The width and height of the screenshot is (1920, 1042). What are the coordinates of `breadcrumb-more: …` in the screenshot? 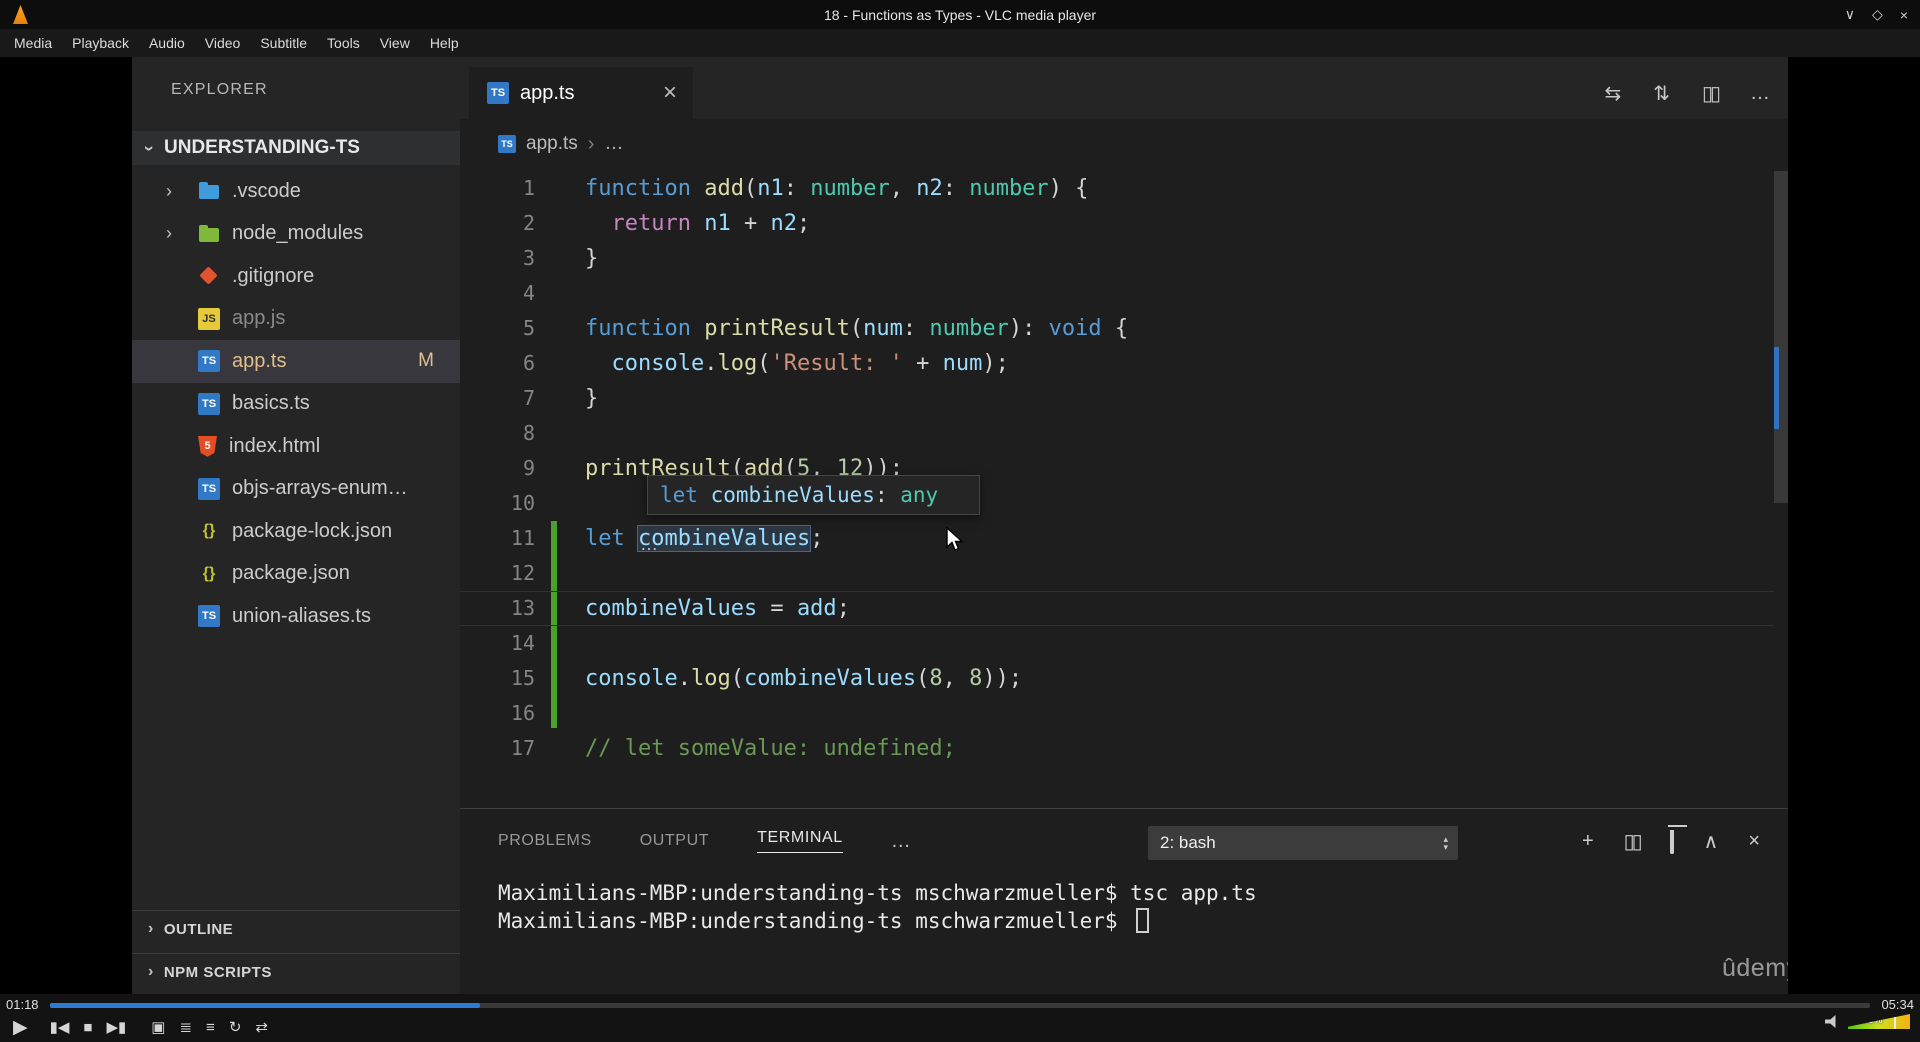 It's located at (613, 144).